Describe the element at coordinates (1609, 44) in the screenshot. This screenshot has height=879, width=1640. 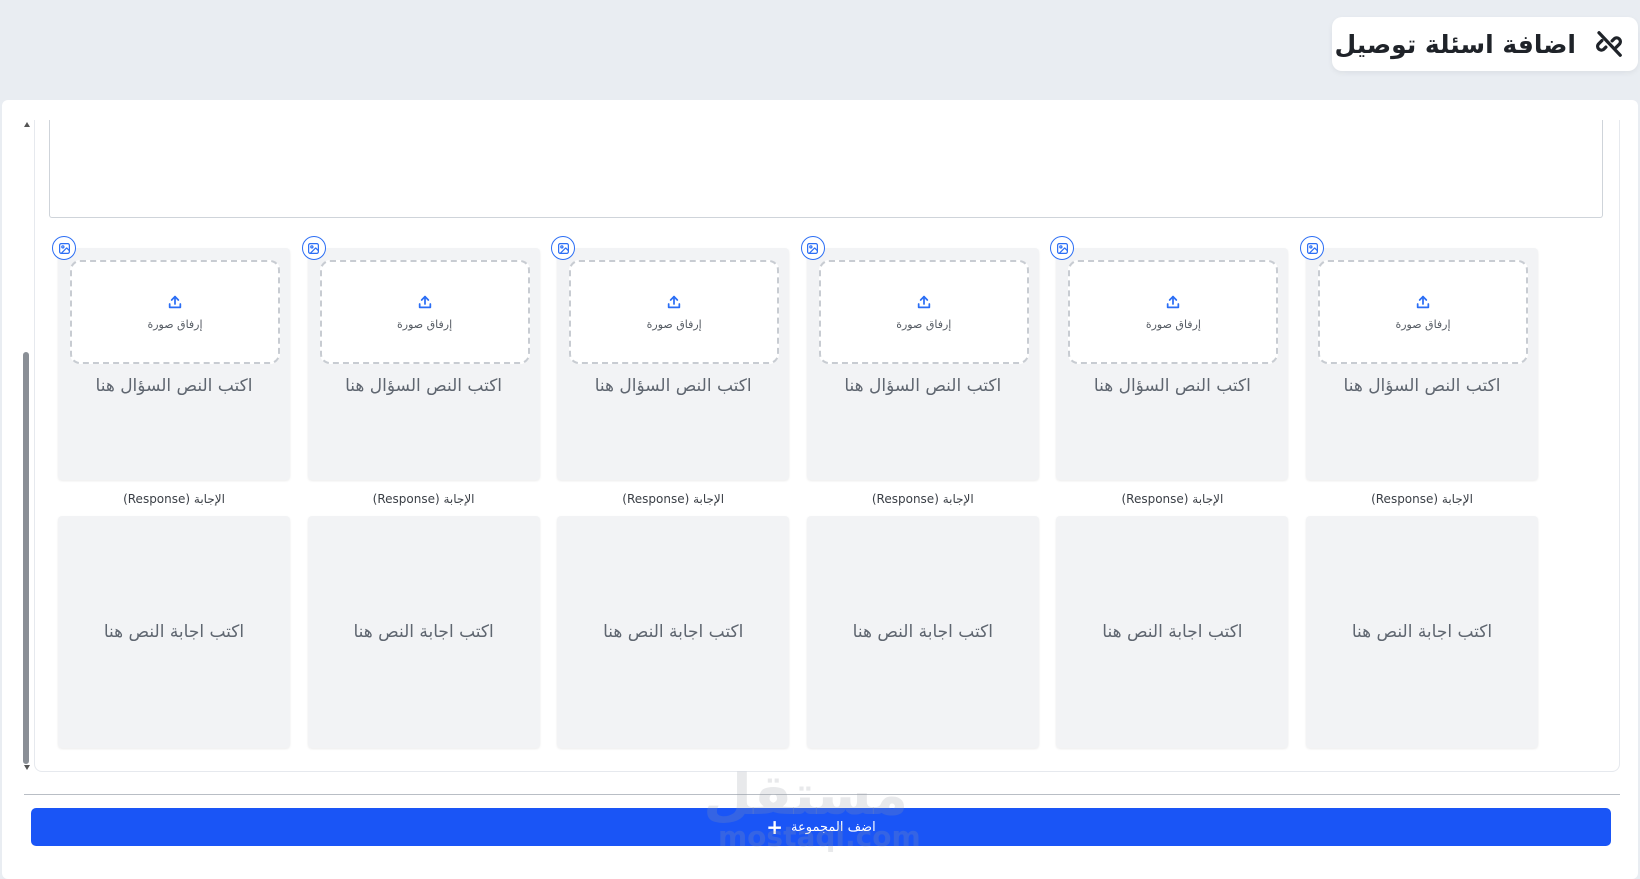
I see `unlink-icon` at that location.